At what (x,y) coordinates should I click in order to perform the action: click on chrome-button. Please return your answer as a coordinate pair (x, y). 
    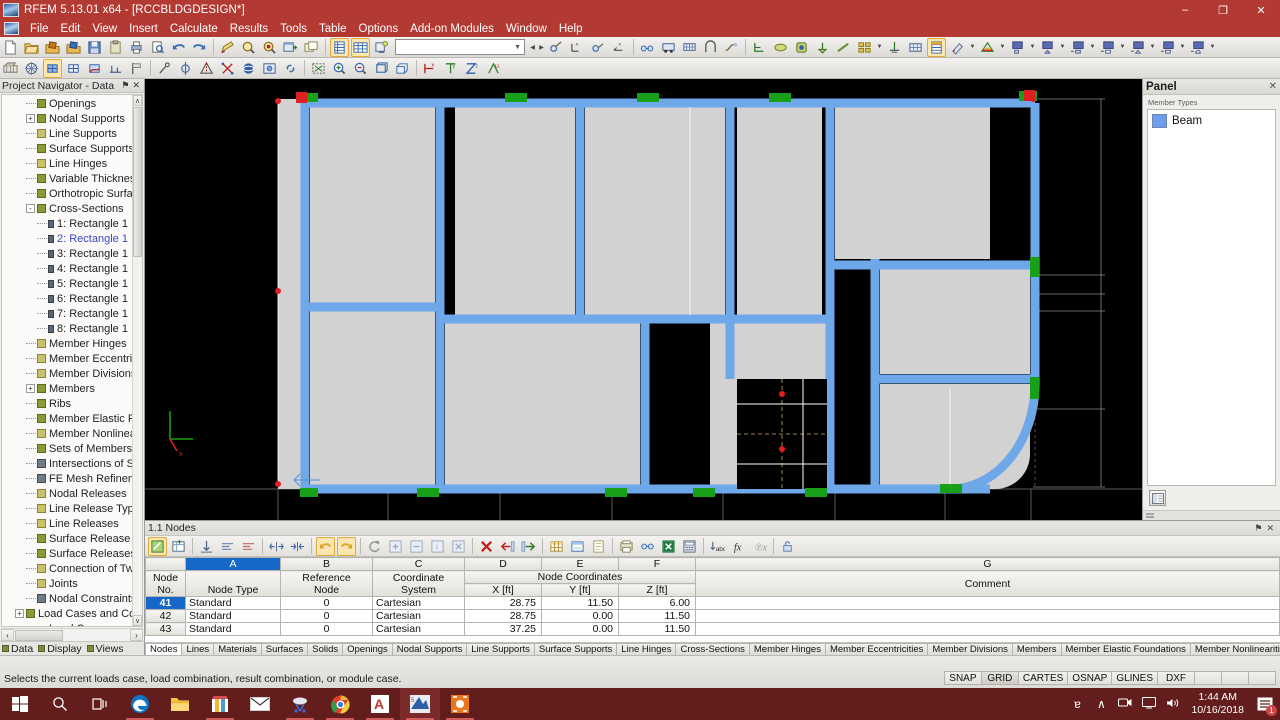
    Looking at the image, I should click on (340, 704).